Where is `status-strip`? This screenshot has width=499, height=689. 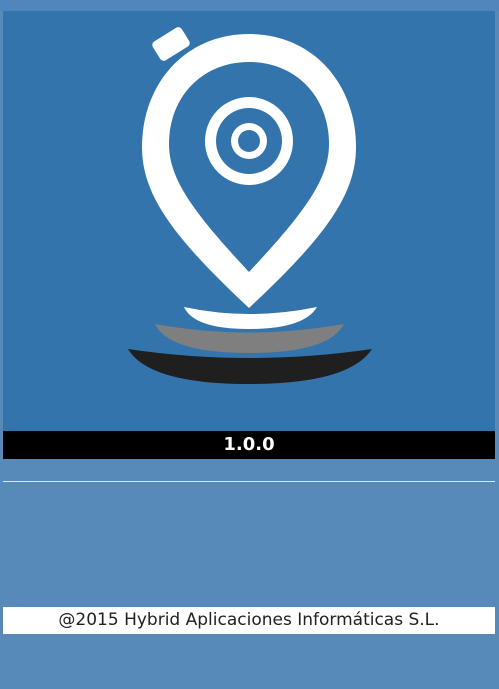 status-strip is located at coordinates (249, 5).